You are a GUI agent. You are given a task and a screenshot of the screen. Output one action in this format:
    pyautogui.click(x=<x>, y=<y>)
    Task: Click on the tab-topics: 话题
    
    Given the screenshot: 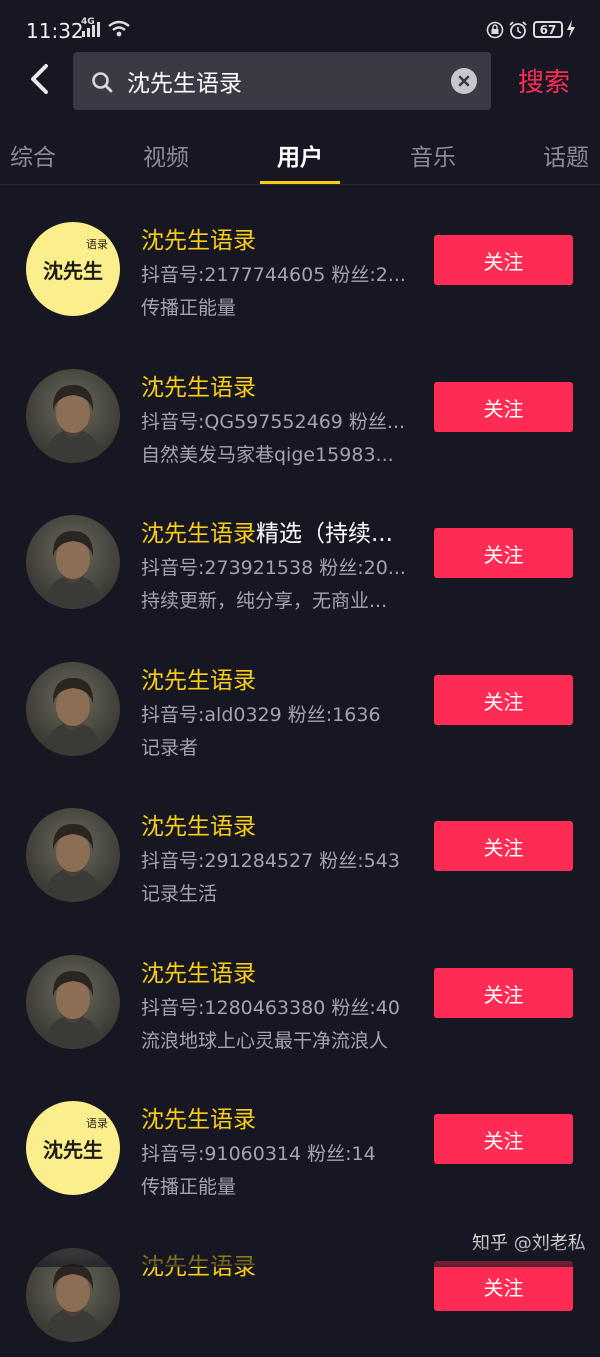 What is the action you would take?
    pyautogui.click(x=566, y=155)
    